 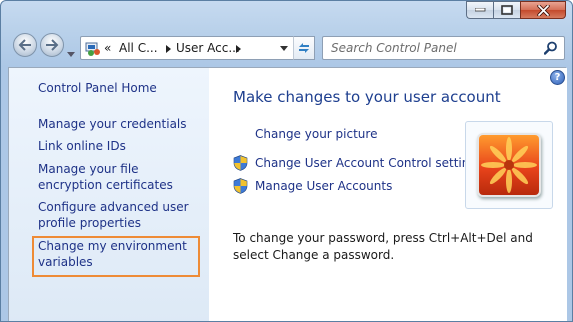 What do you see at coordinates (369, 163) in the screenshot?
I see `task-uac-settings: Change User Account Control settings` at bounding box center [369, 163].